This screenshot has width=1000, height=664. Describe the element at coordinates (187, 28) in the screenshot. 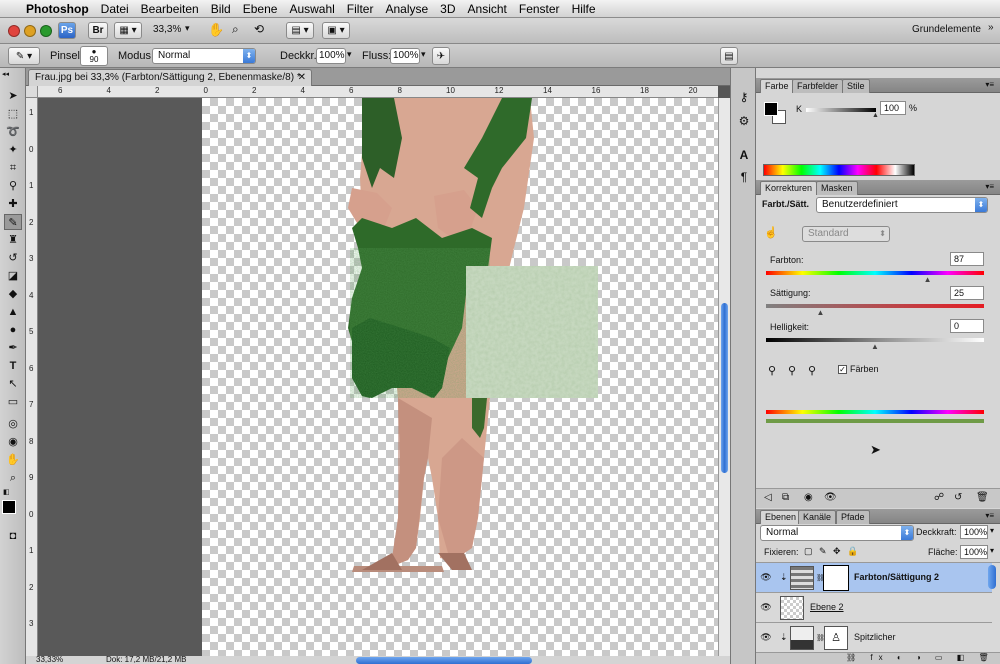

I see `zoom-dropdown-icon: ▾` at that location.